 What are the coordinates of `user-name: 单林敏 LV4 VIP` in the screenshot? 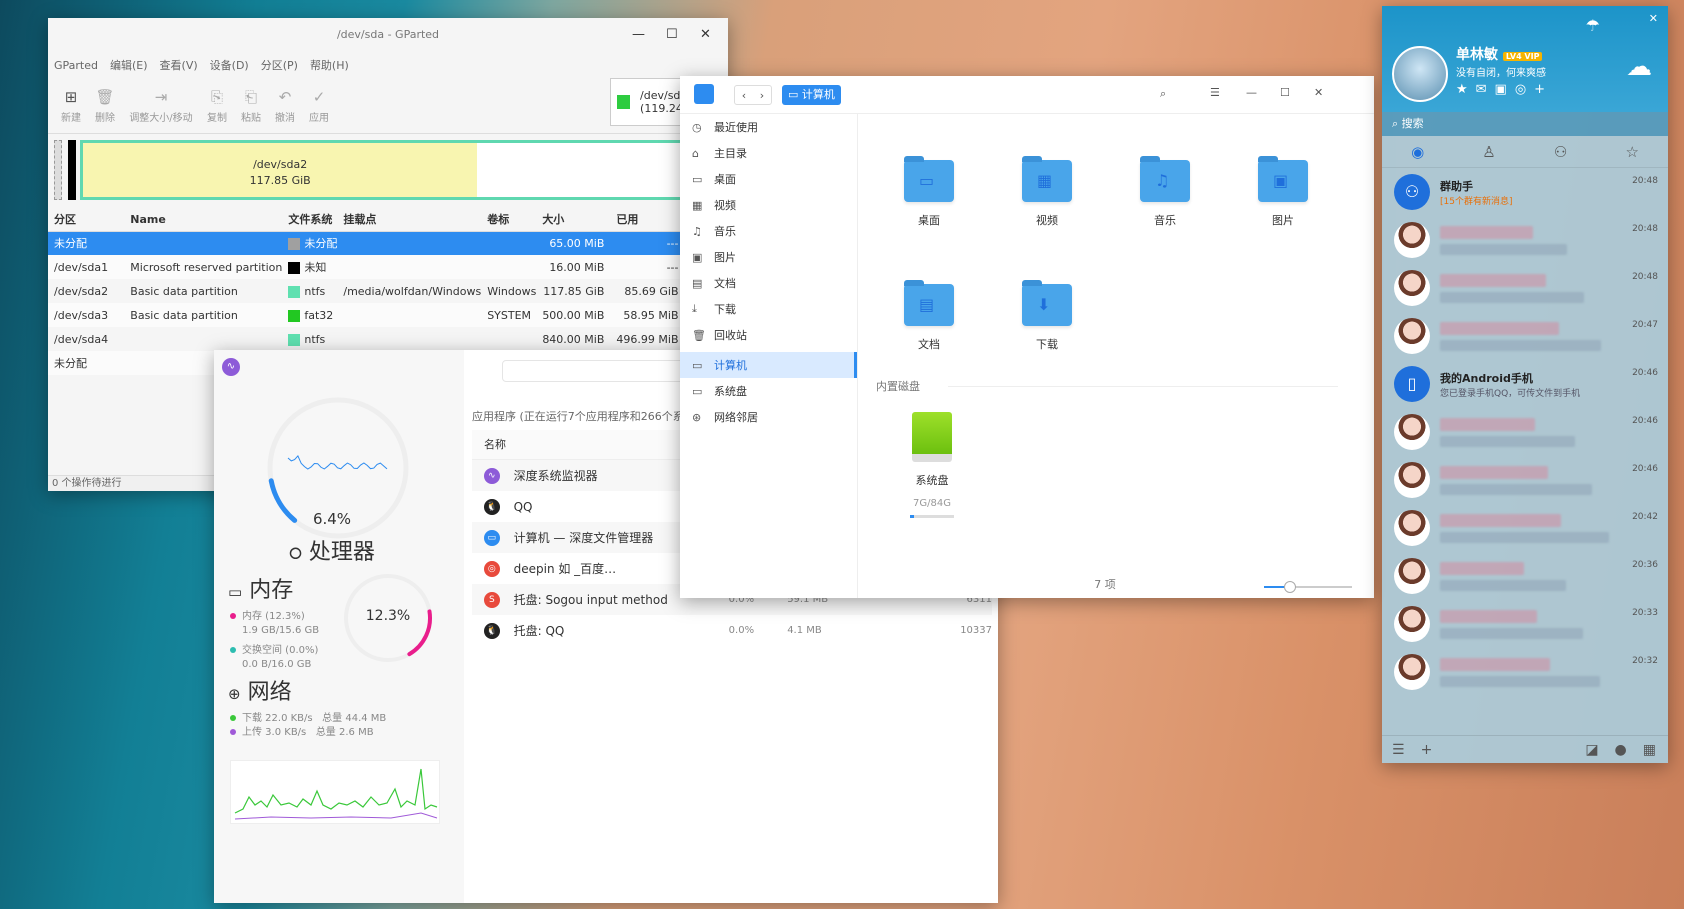 It's located at (1499, 54).